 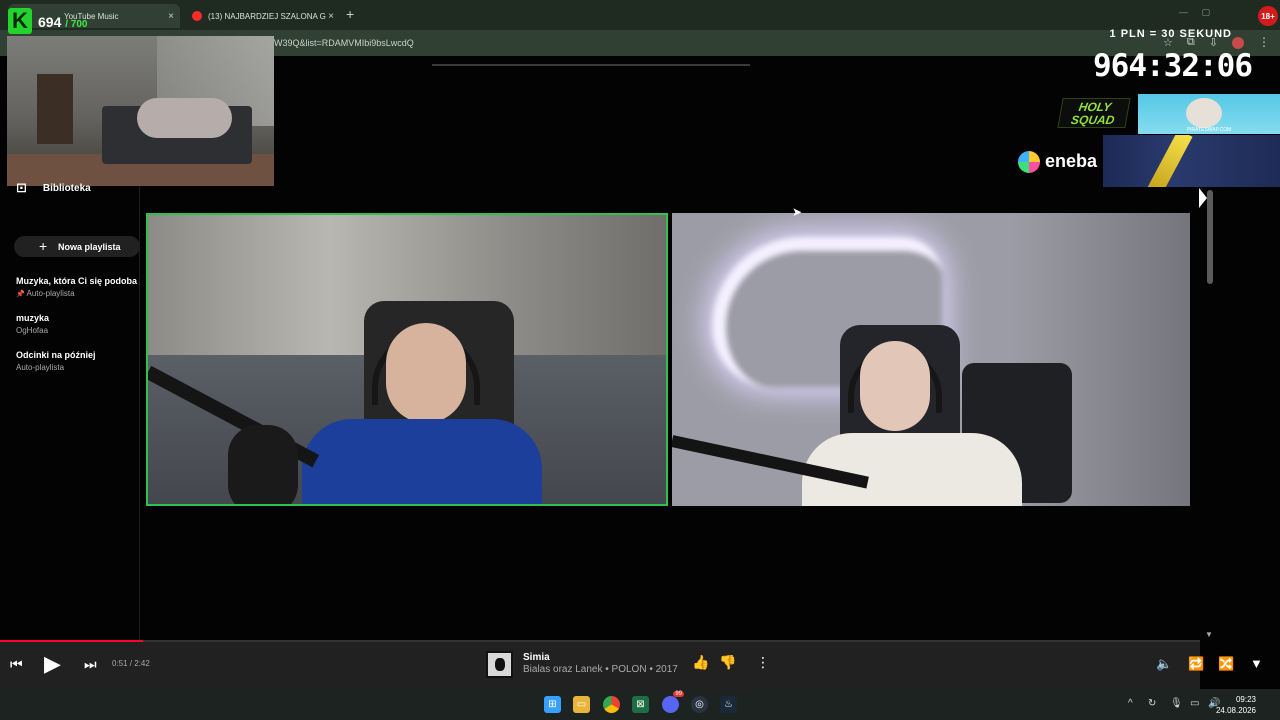 I want to click on clock-time: 09:23, so click(x=1245, y=699).